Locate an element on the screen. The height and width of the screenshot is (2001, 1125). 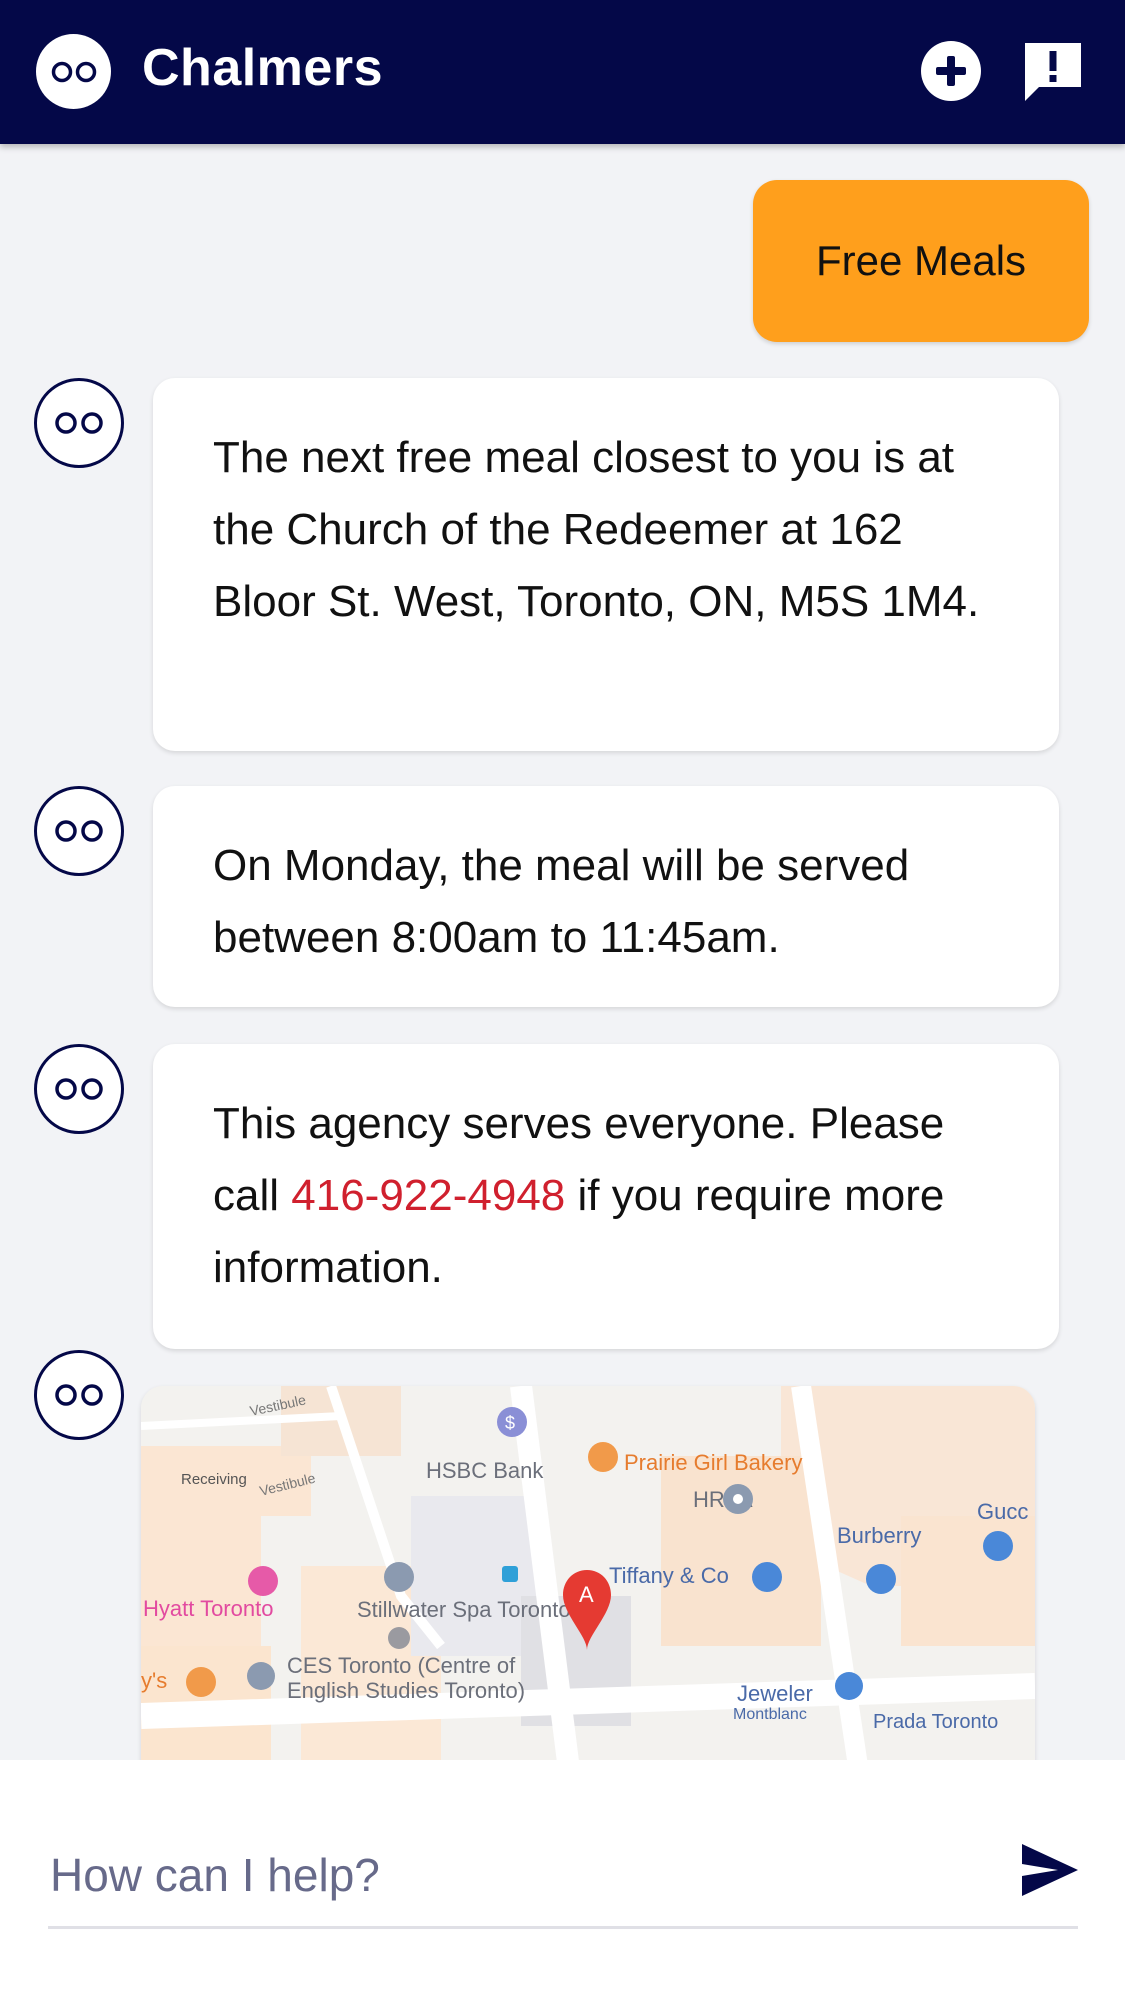
message-composer is located at coordinates (562, 1880).